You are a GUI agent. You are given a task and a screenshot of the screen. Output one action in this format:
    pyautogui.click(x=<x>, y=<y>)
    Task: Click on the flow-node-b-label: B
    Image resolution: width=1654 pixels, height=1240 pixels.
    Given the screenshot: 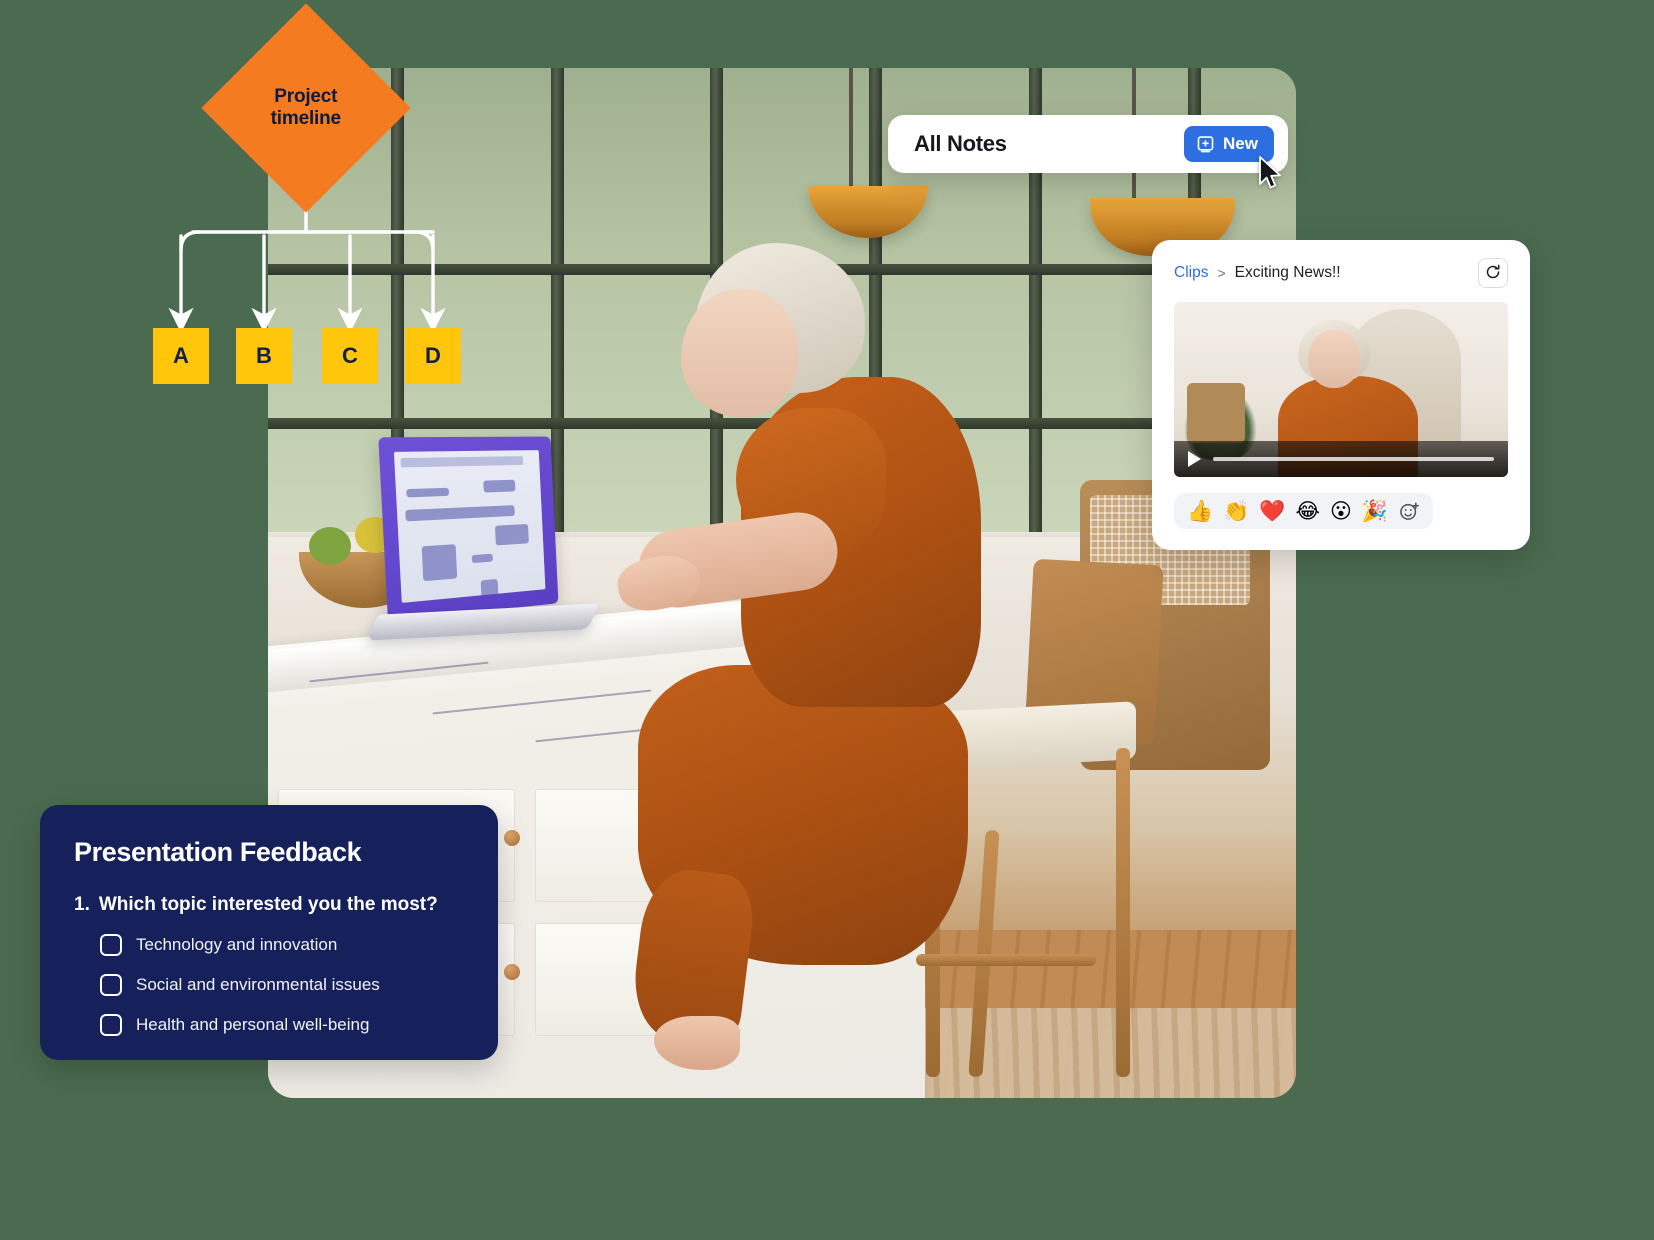 What is the action you would take?
    pyautogui.click(x=264, y=355)
    